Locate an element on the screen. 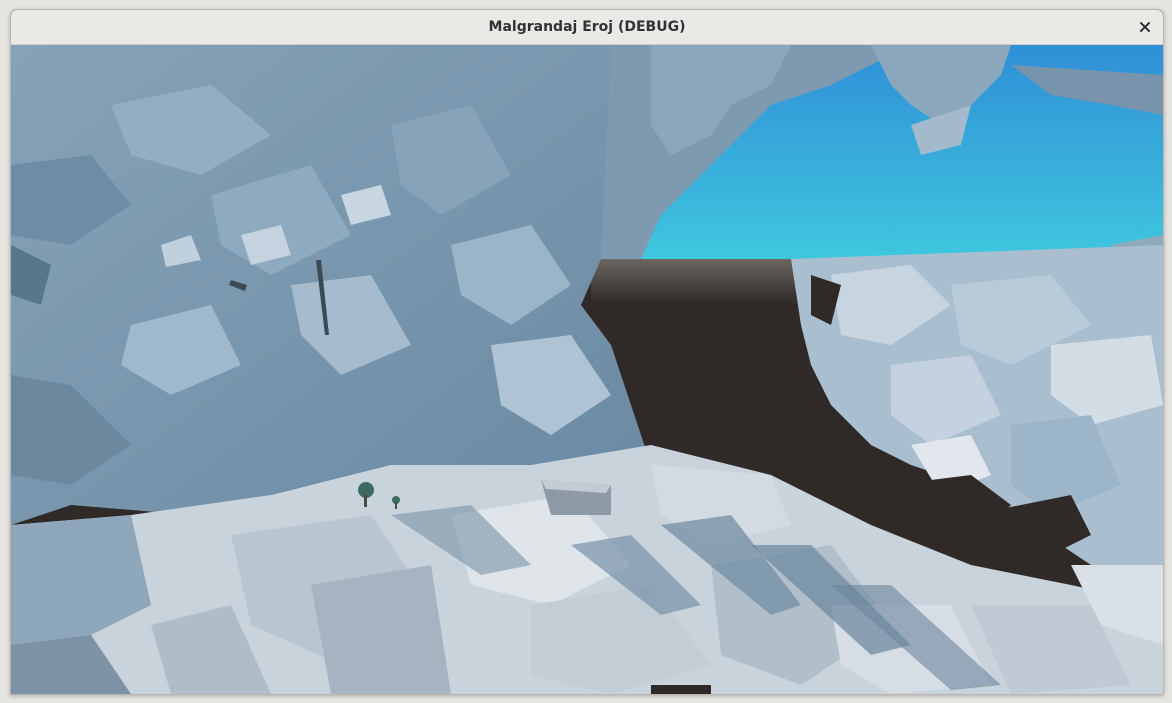 The width and height of the screenshot is (1172, 703). window-title: Malgrandaj Eroj (DEBUG) is located at coordinates (587, 27).